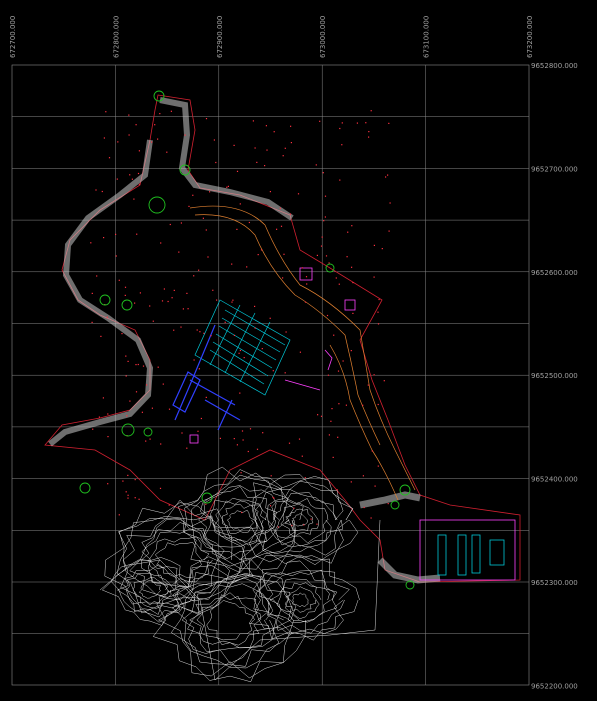  Describe the element at coordinates (427, 37) in the screenshot. I see `x-axis-label: 673100.000` at that location.